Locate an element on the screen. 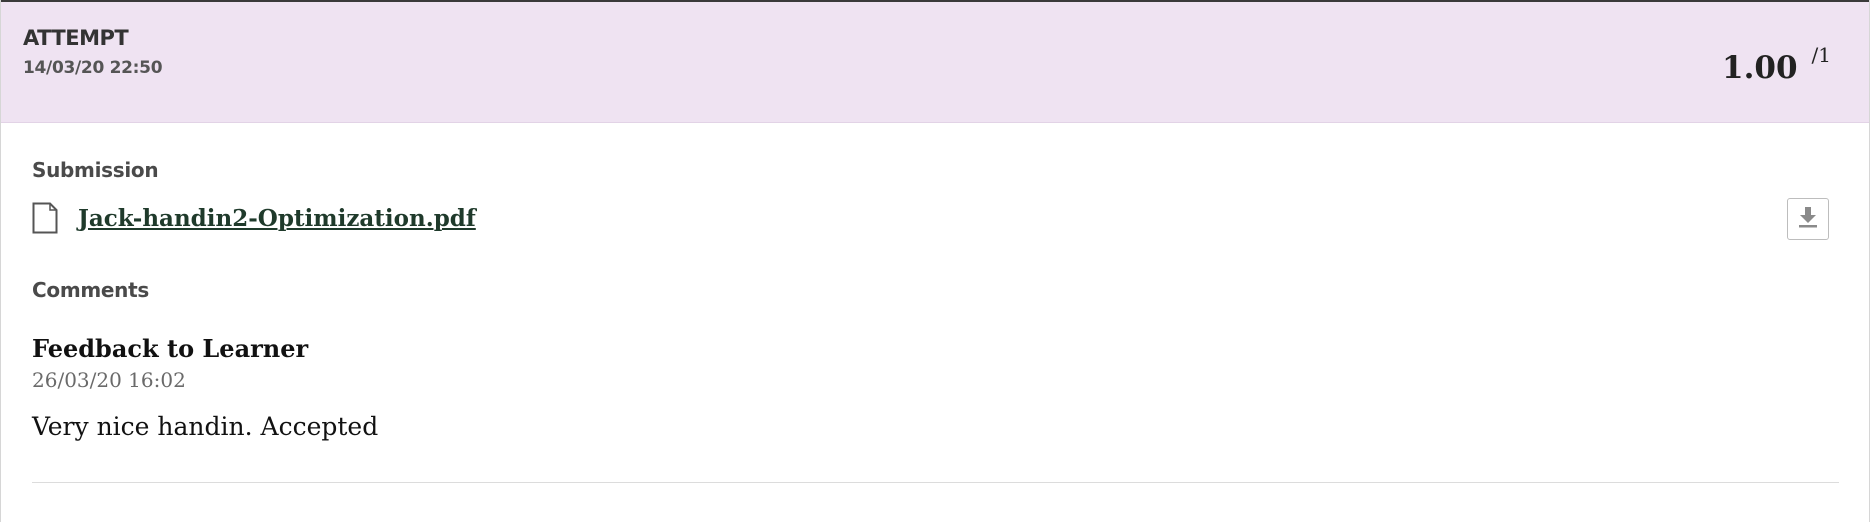 The width and height of the screenshot is (1872, 522). submission-file-link: Jack-handin2-Optimization.pdf is located at coordinates (277, 218).